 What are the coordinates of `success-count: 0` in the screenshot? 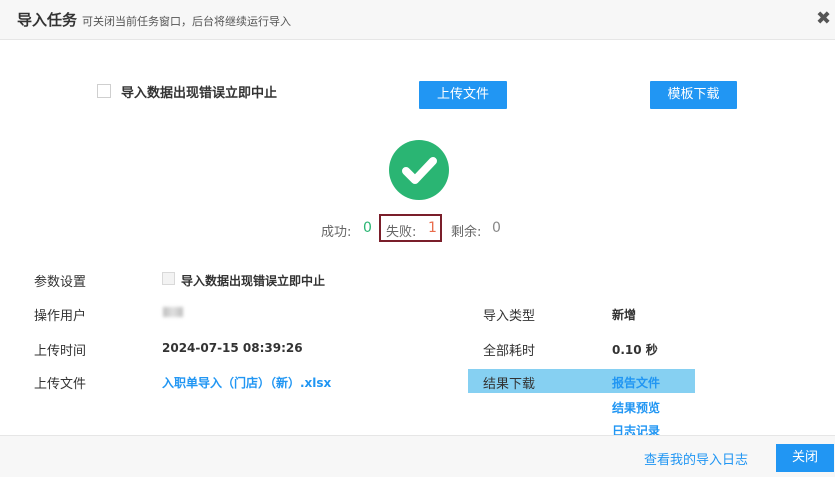 It's located at (367, 228).